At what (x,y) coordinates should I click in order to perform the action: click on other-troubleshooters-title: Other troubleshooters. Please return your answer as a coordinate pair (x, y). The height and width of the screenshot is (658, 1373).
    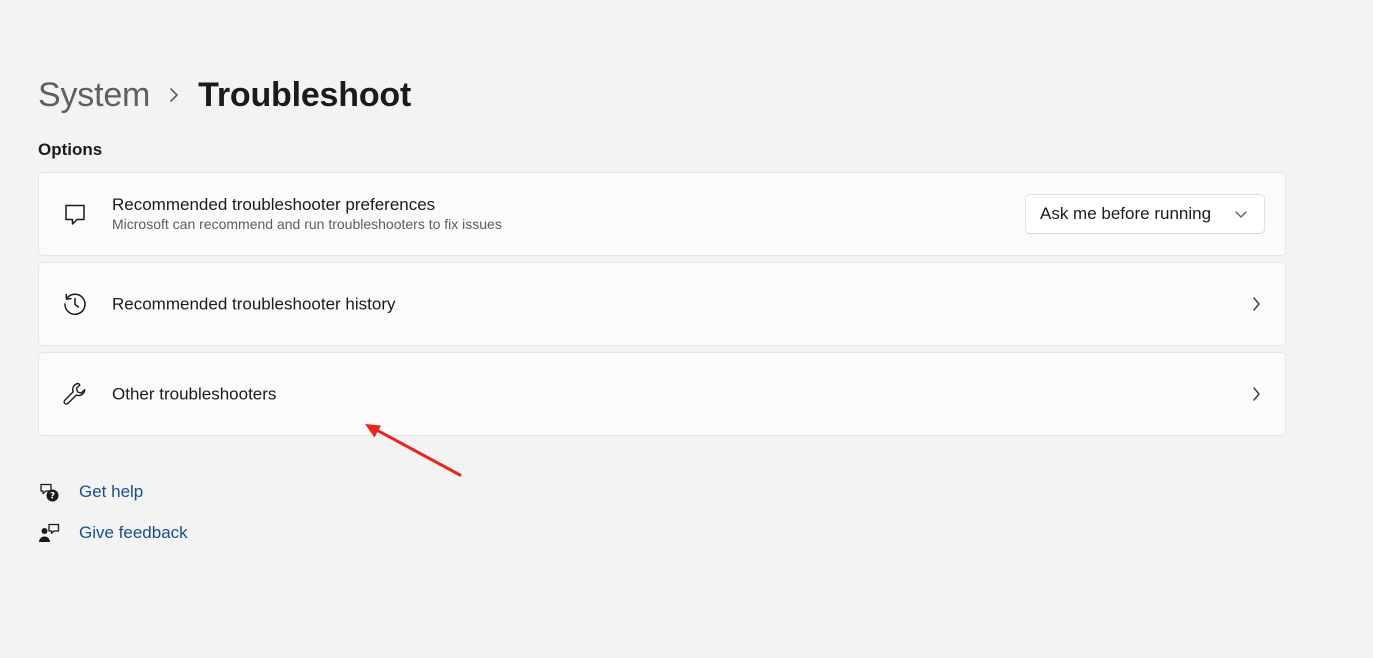
    Looking at the image, I should click on (194, 394).